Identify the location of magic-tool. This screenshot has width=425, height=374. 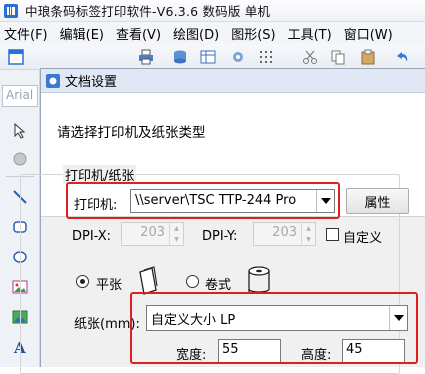
(20, 159).